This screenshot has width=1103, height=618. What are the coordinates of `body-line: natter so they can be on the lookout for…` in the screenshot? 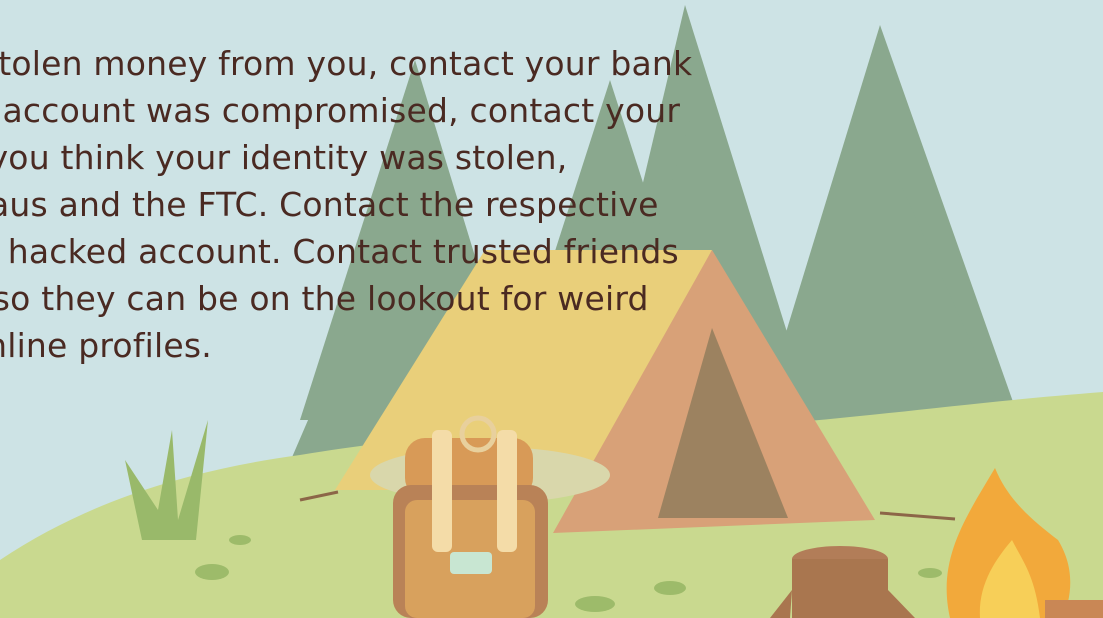 It's located at (324, 298).